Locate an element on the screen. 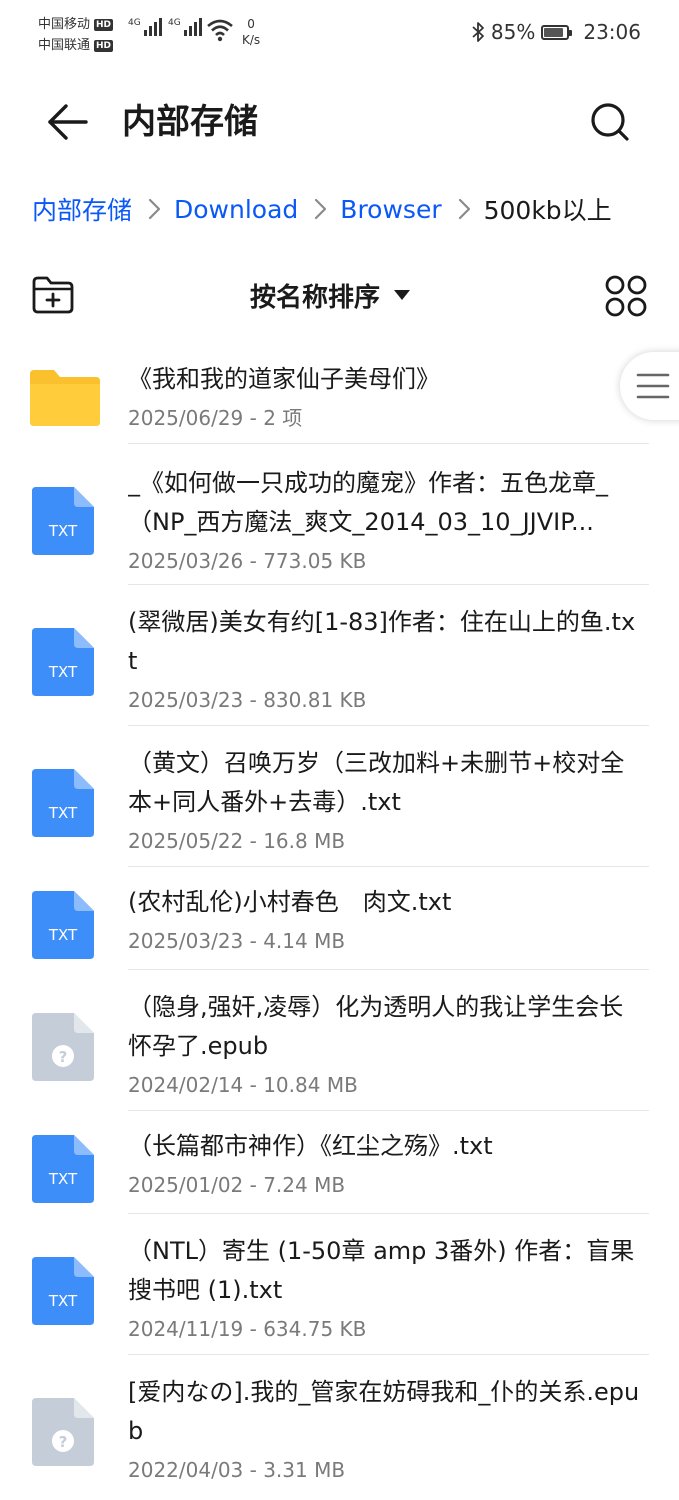  sort-label: 按名称排序 is located at coordinates (315, 297).